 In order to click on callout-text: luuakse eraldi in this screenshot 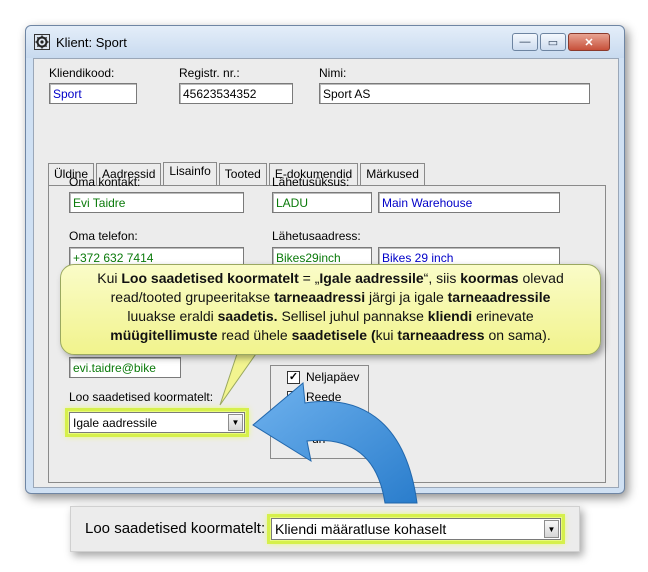, I will do `click(172, 316)`.